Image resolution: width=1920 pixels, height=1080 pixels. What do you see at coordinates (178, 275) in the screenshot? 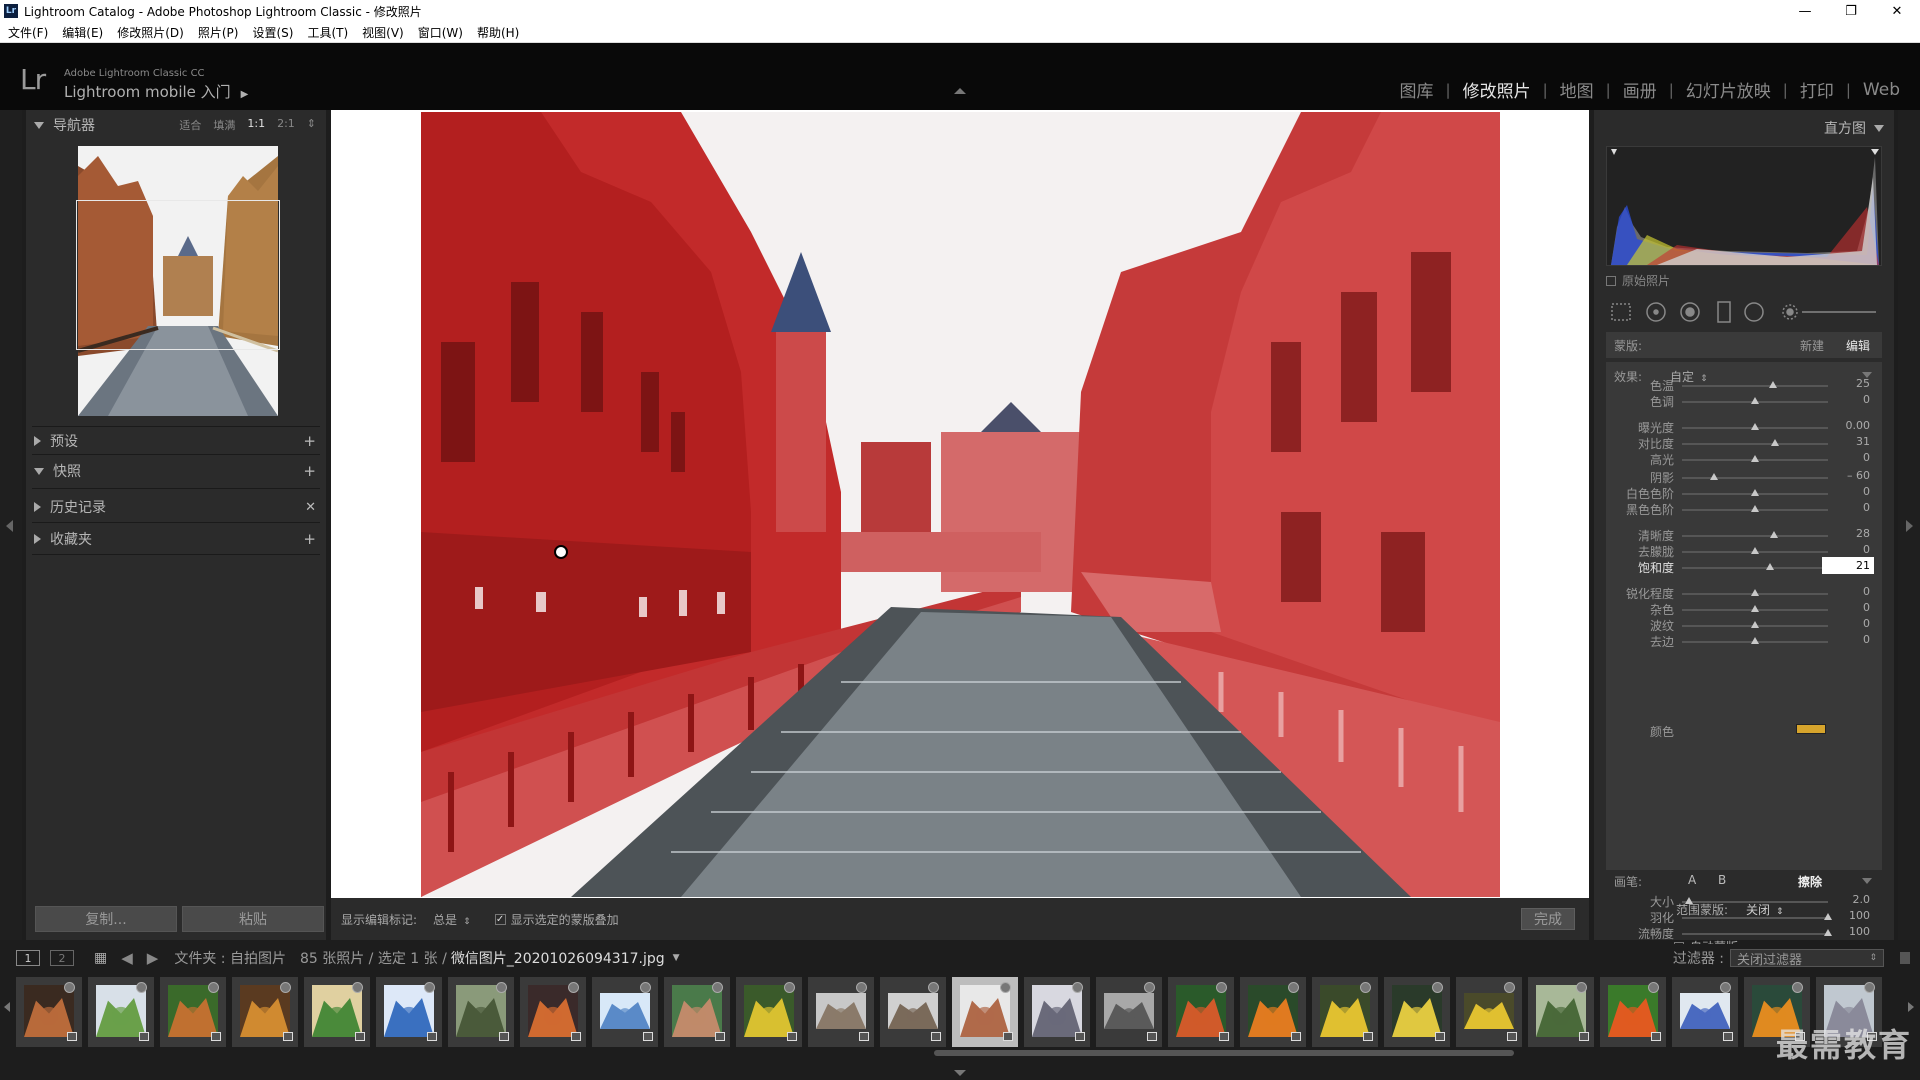
I see `navigator-zoom-frame` at bounding box center [178, 275].